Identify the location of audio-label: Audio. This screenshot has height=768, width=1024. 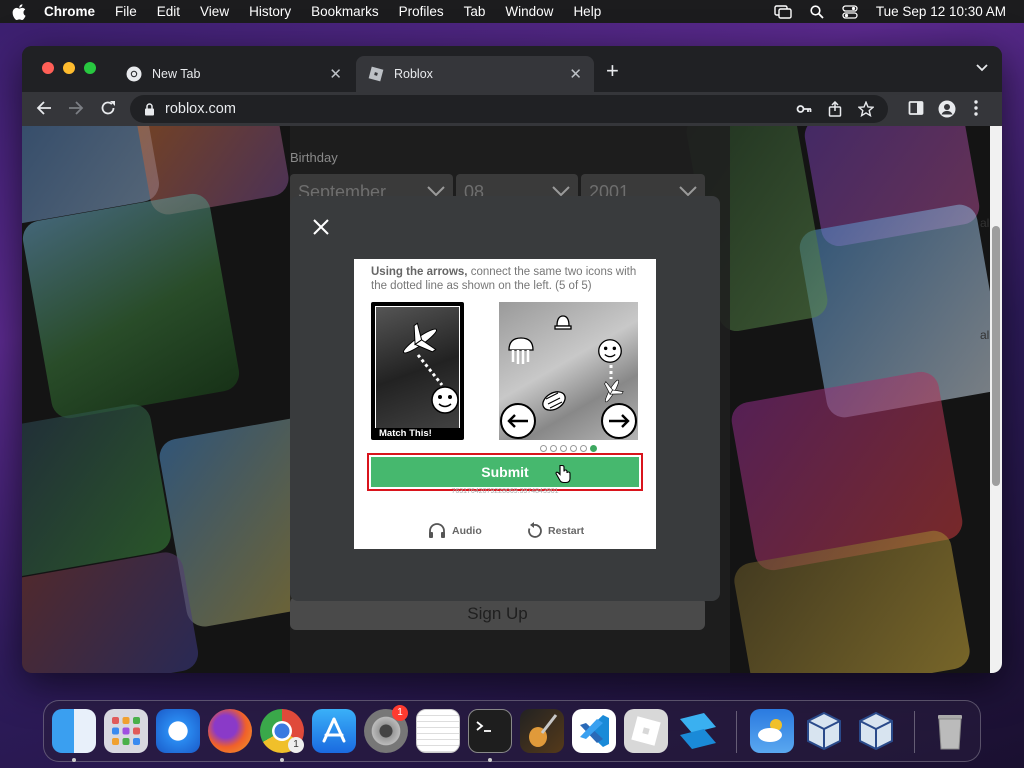
(467, 530).